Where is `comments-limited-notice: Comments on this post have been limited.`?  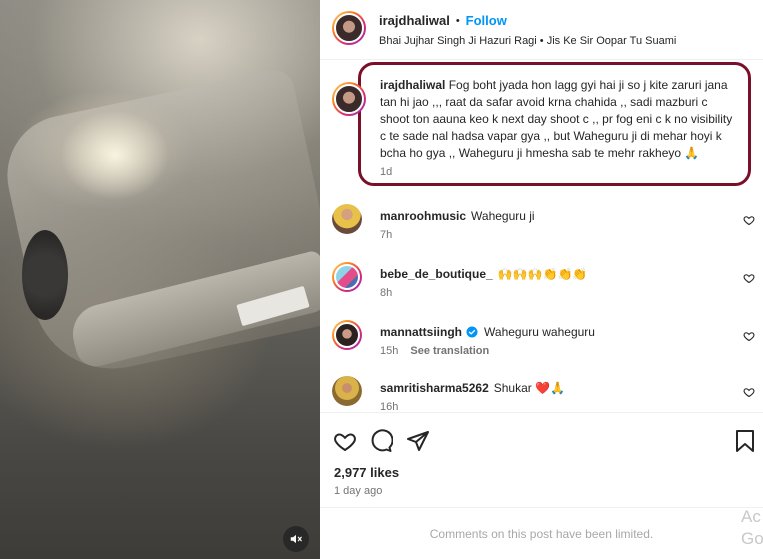
comments-limited-notice: Comments on this post have been limited. is located at coordinates (541, 533).